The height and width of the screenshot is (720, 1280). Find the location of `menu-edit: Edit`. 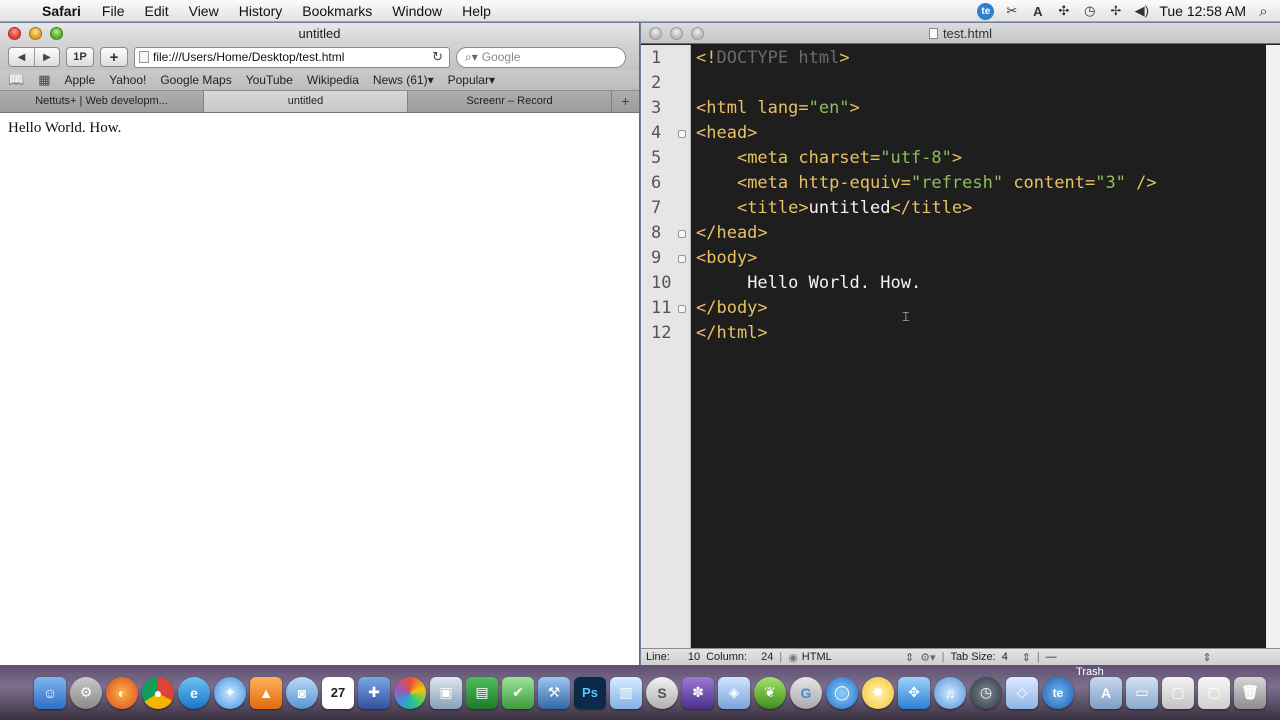

menu-edit: Edit is located at coordinates (156, 11).